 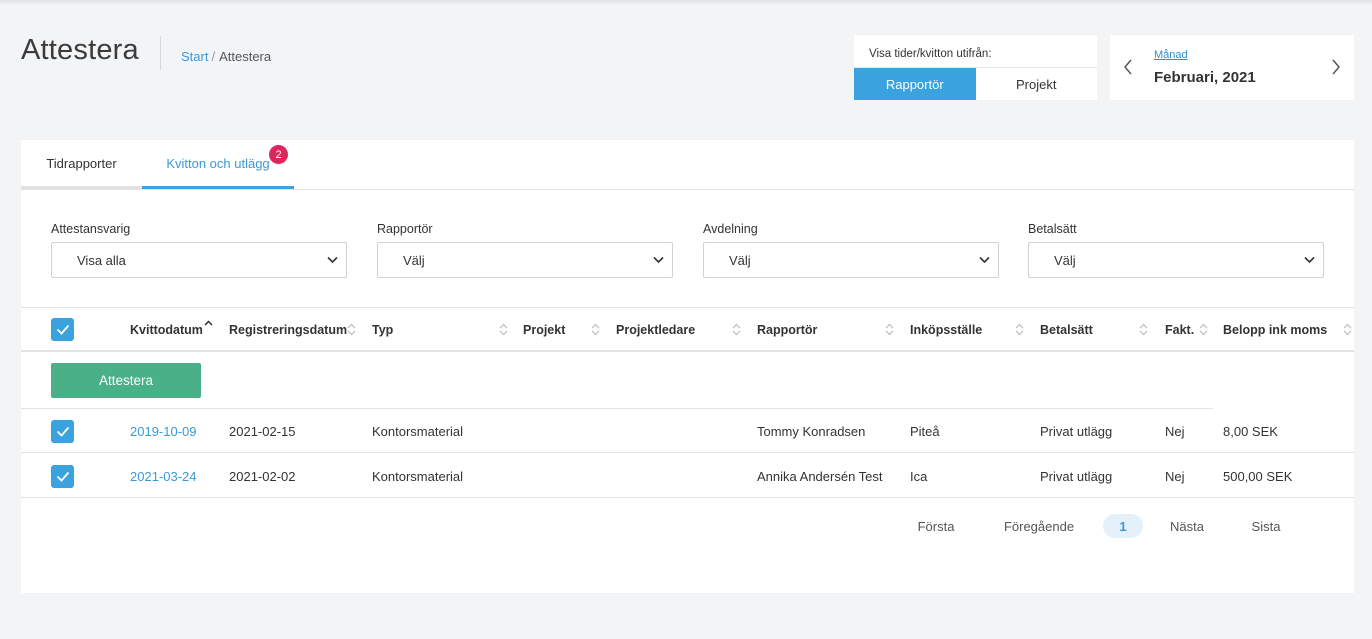 What do you see at coordinates (80, 50) in the screenshot?
I see `page-title: Attestera` at bounding box center [80, 50].